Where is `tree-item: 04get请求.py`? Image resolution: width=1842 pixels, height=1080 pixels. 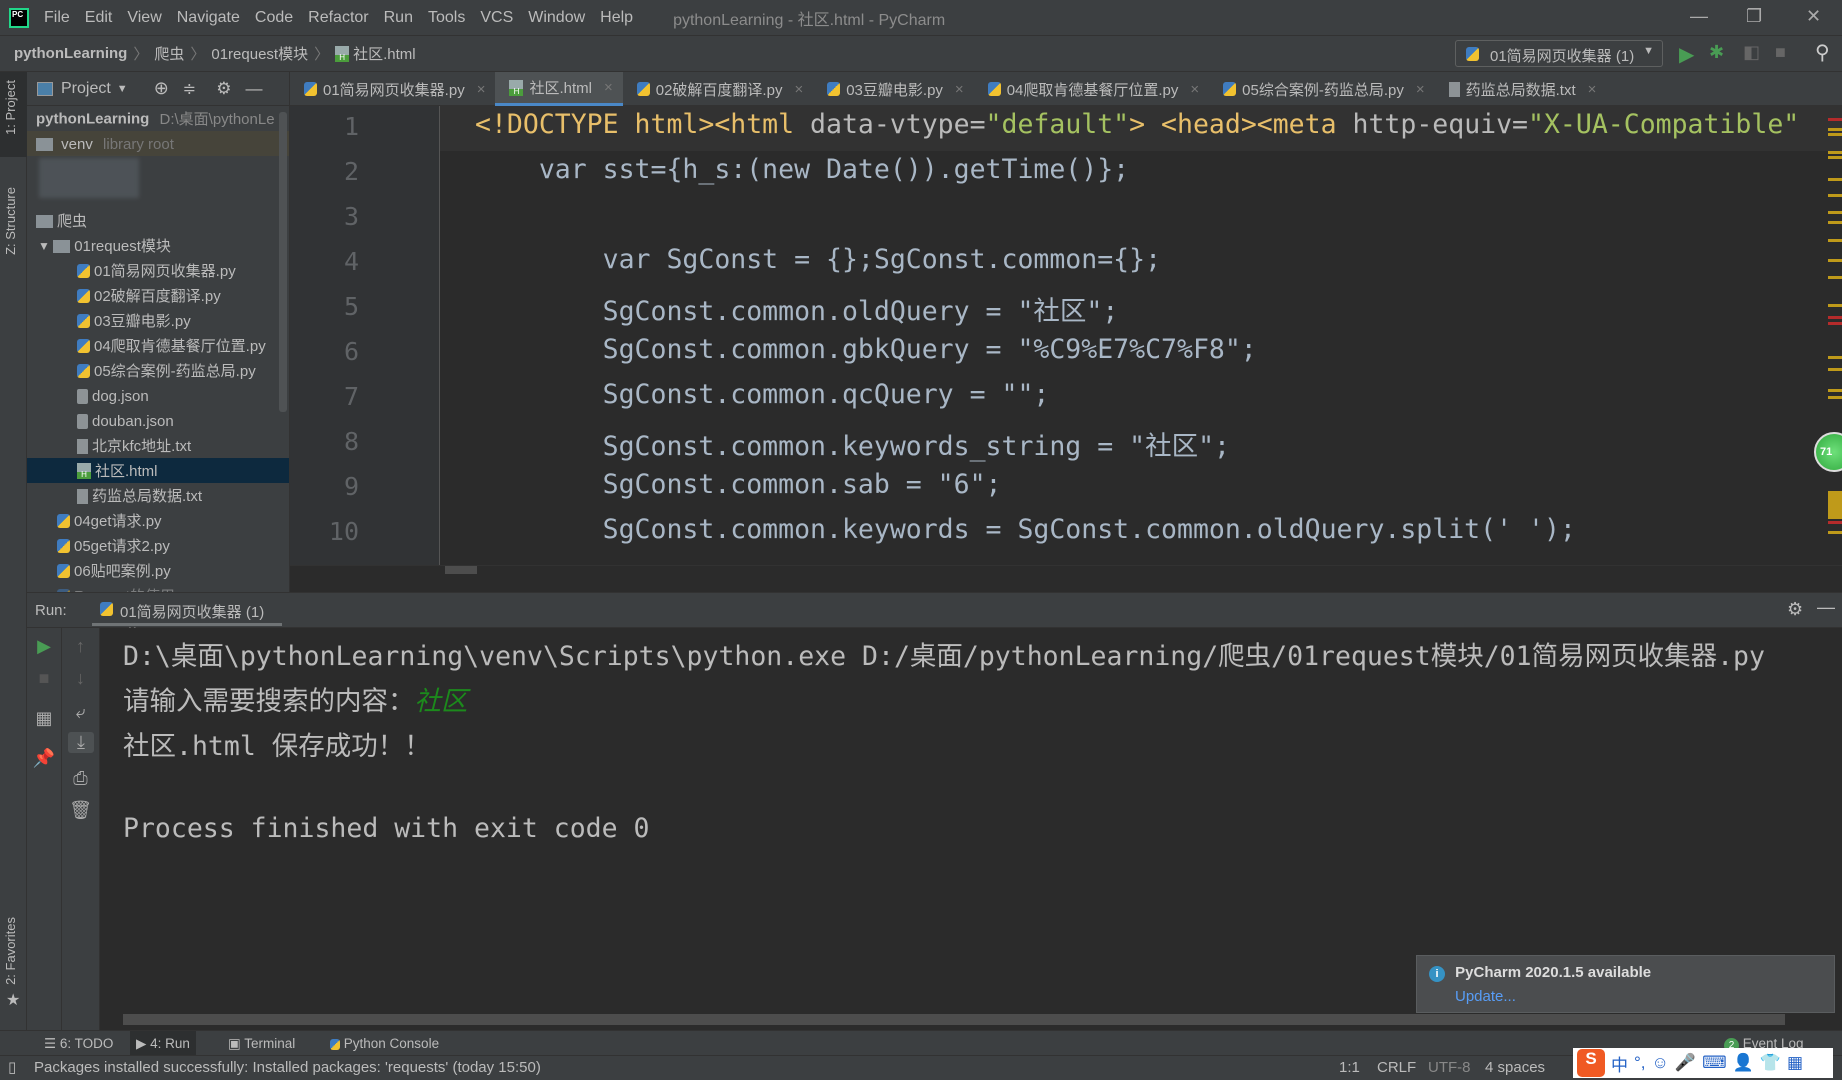 tree-item: 04get请求.py is located at coordinates (158, 520).